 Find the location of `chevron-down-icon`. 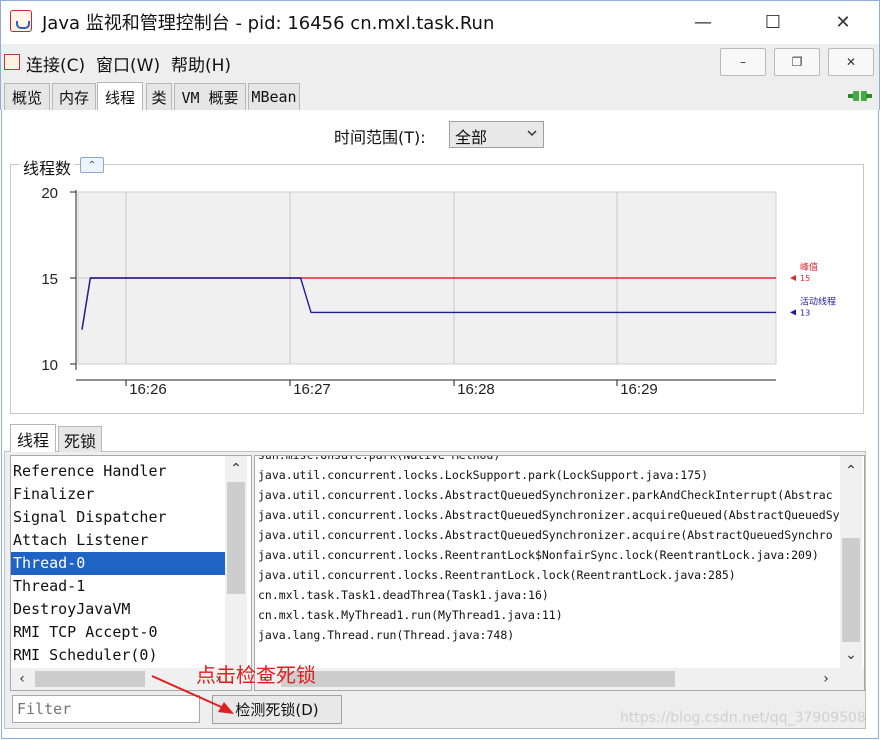

chevron-down-icon is located at coordinates (532, 133).